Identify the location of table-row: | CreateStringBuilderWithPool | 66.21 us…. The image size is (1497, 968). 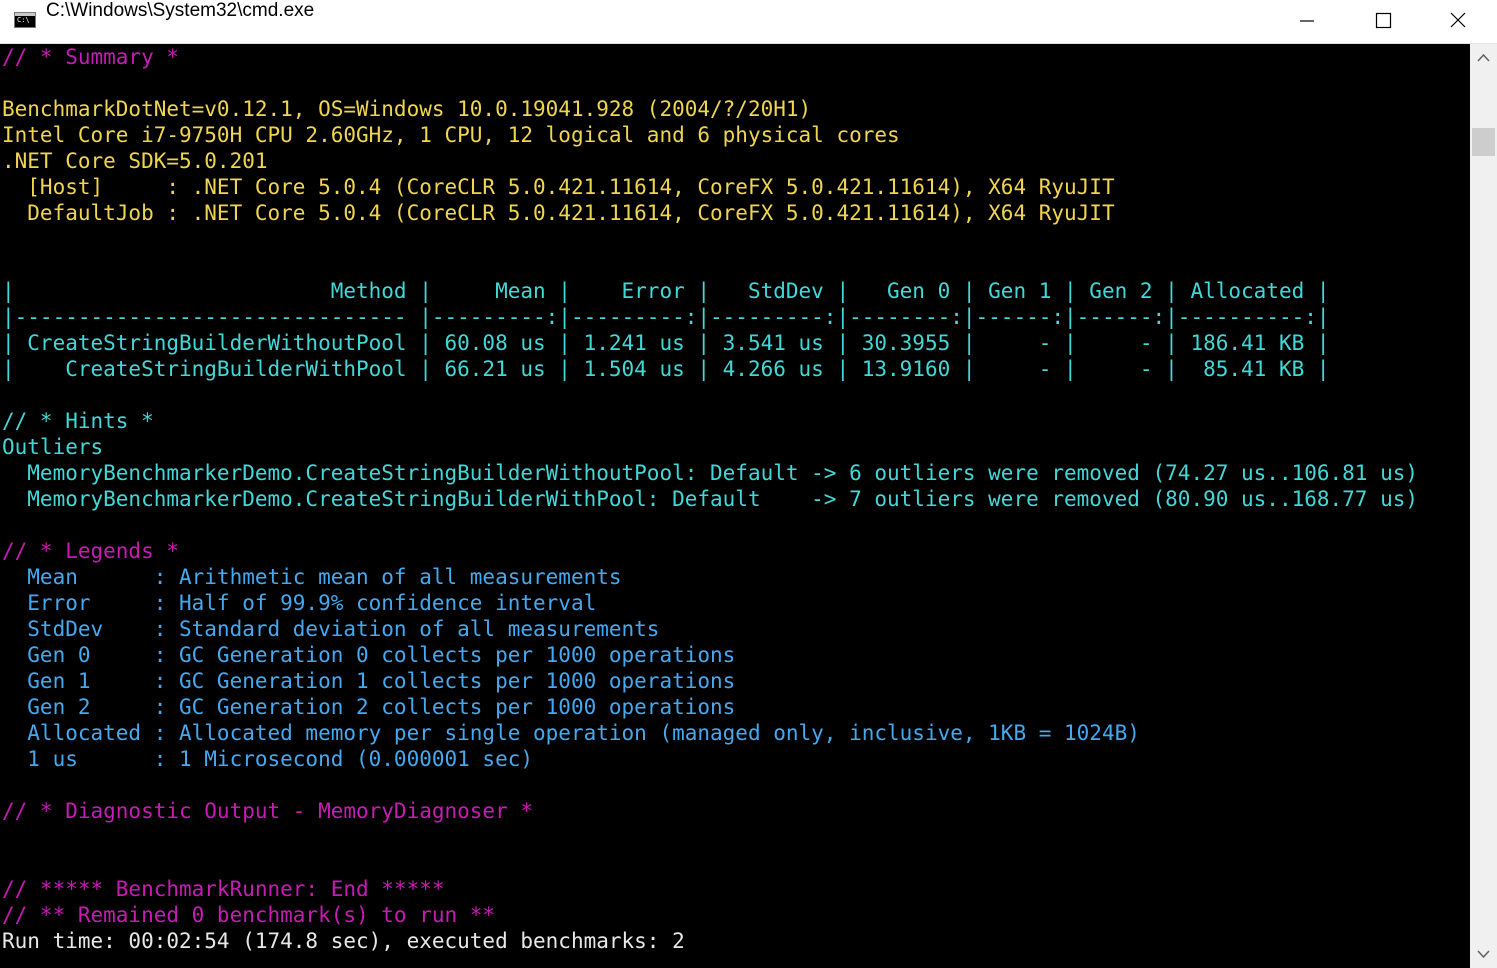
(666, 369).